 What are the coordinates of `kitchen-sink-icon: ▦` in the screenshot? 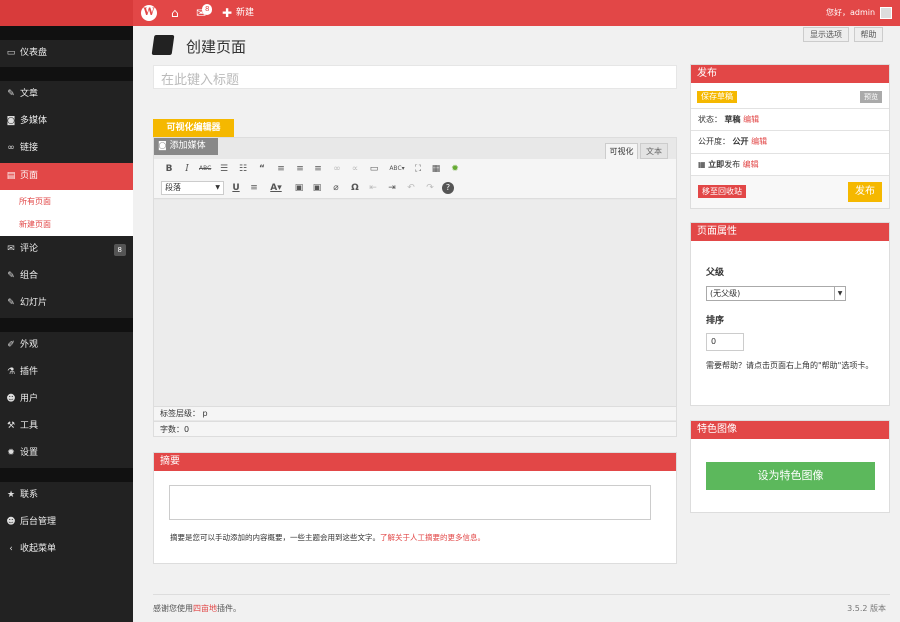 It's located at (436, 169).